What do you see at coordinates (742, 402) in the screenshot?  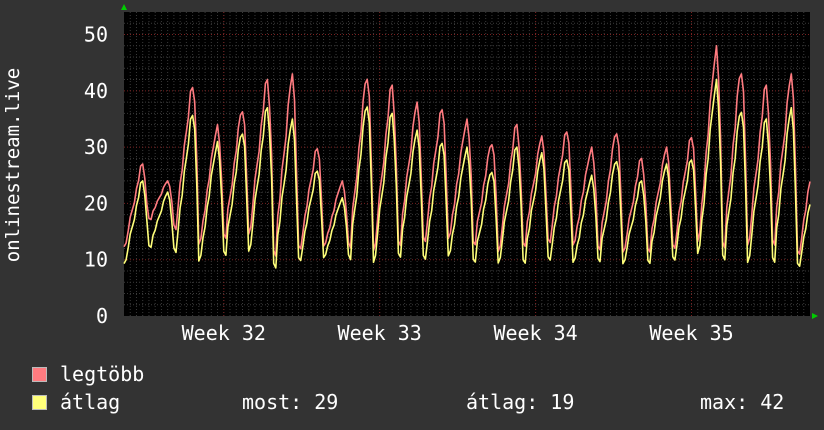 I see `stat-maximum: max: 42` at bounding box center [742, 402].